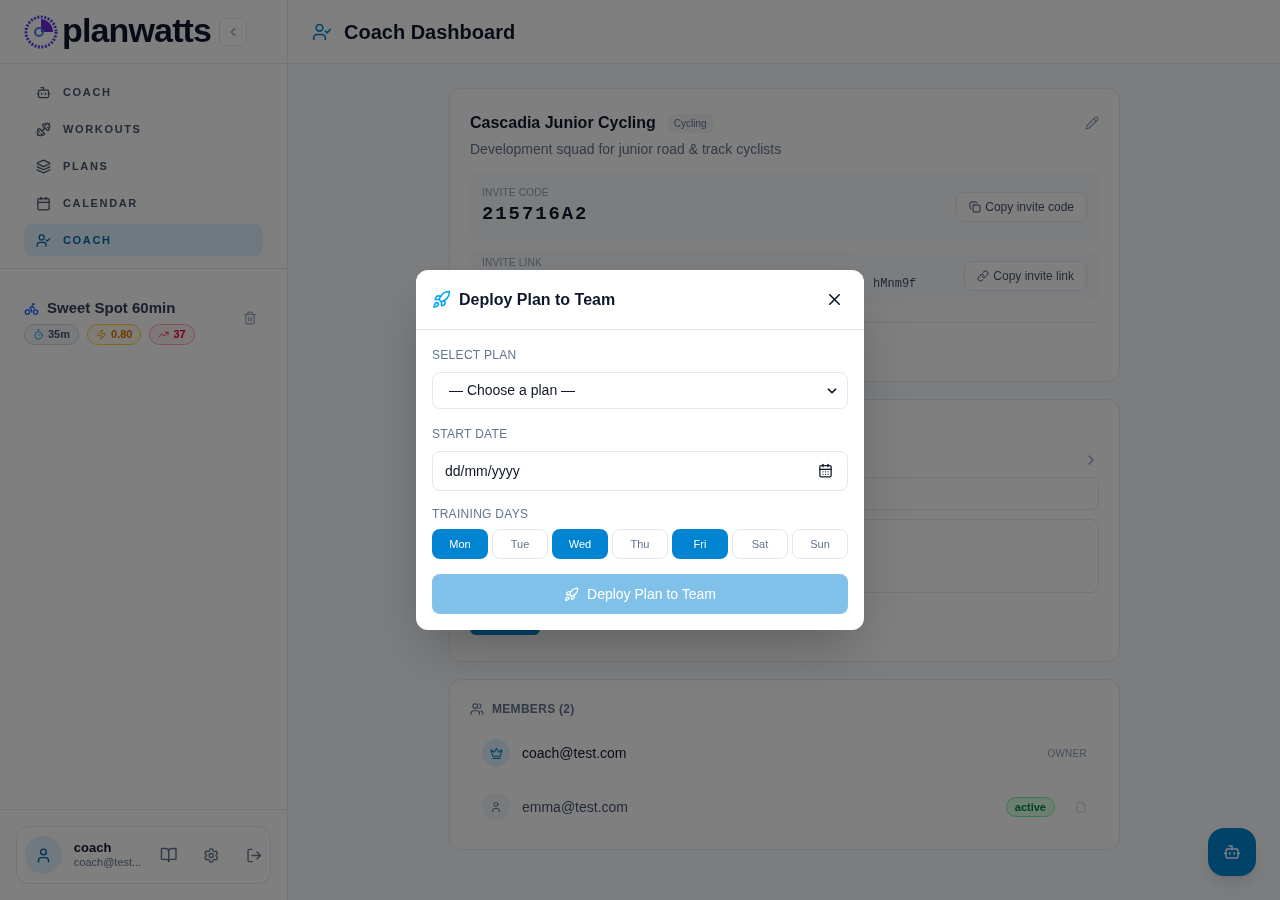  What do you see at coordinates (700, 544) in the screenshot?
I see `day-toggle: Fri` at bounding box center [700, 544].